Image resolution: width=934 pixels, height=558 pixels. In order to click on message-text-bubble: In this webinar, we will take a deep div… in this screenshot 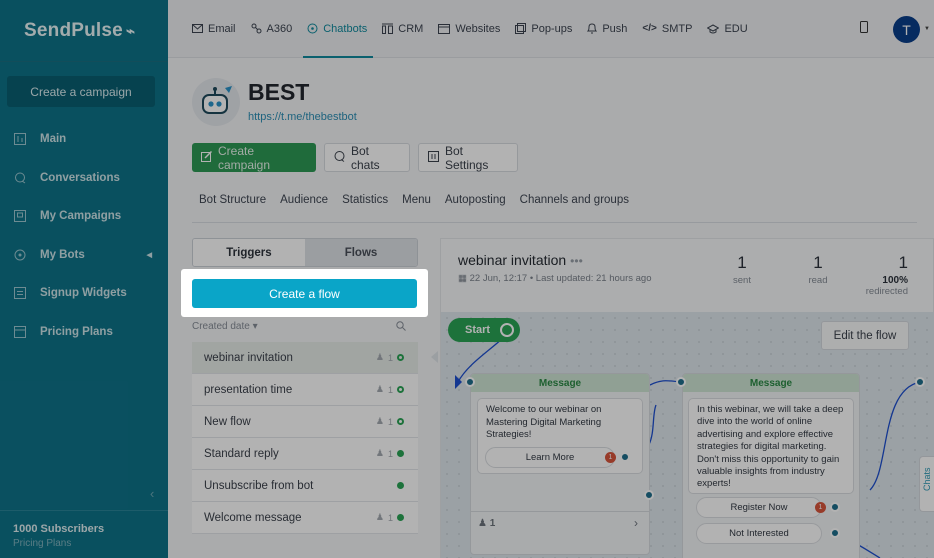, I will do `click(771, 446)`.